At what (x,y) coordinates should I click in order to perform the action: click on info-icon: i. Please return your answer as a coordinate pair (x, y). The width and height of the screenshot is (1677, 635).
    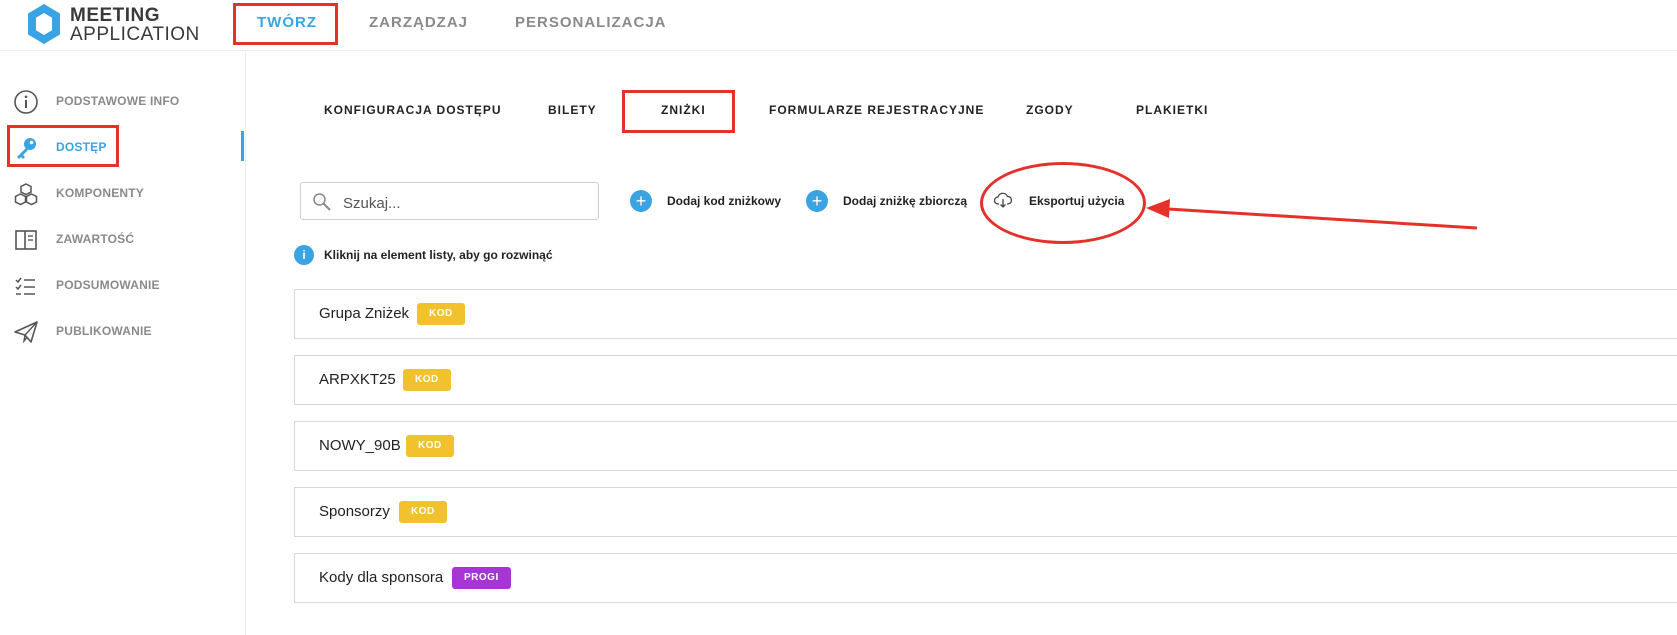
    Looking at the image, I should click on (304, 255).